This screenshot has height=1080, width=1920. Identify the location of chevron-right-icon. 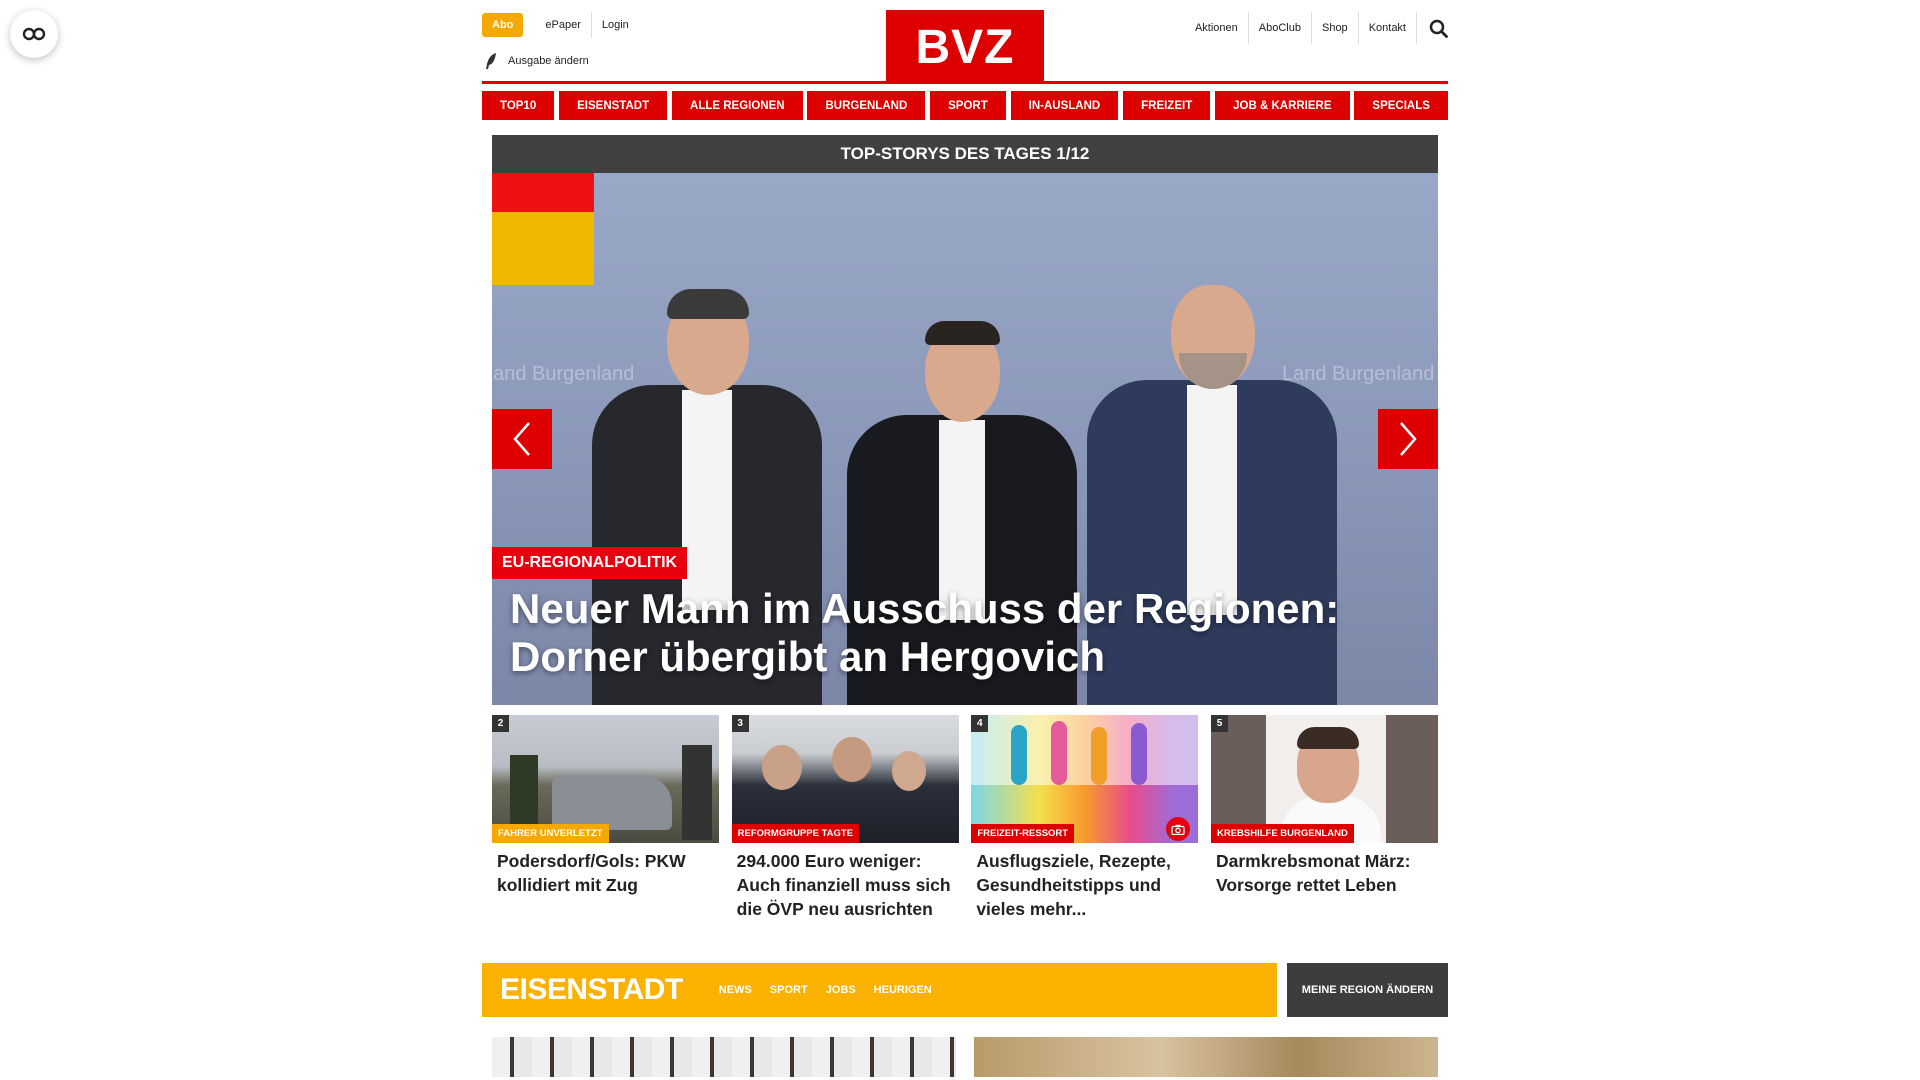
(1408, 439).